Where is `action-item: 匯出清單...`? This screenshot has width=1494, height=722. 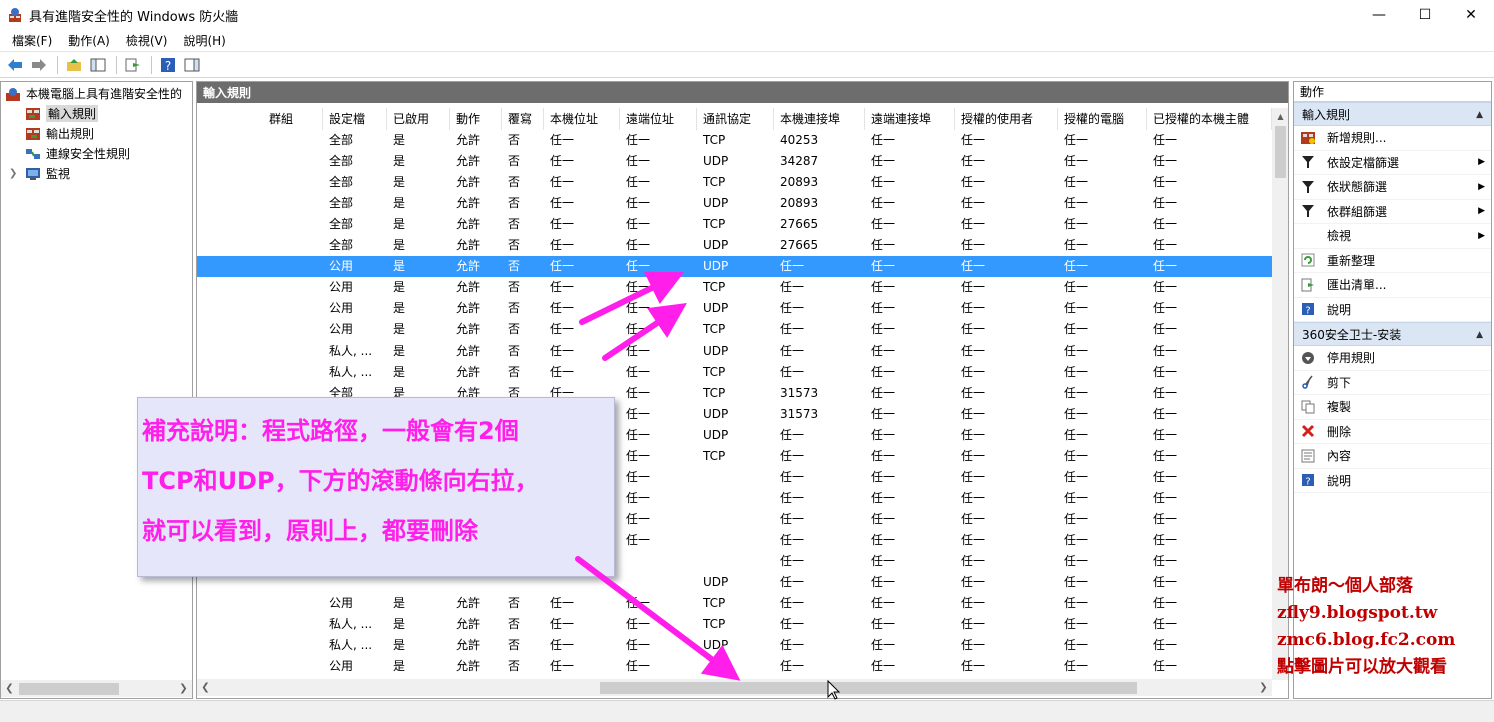 action-item: 匯出清單... is located at coordinates (1392, 285).